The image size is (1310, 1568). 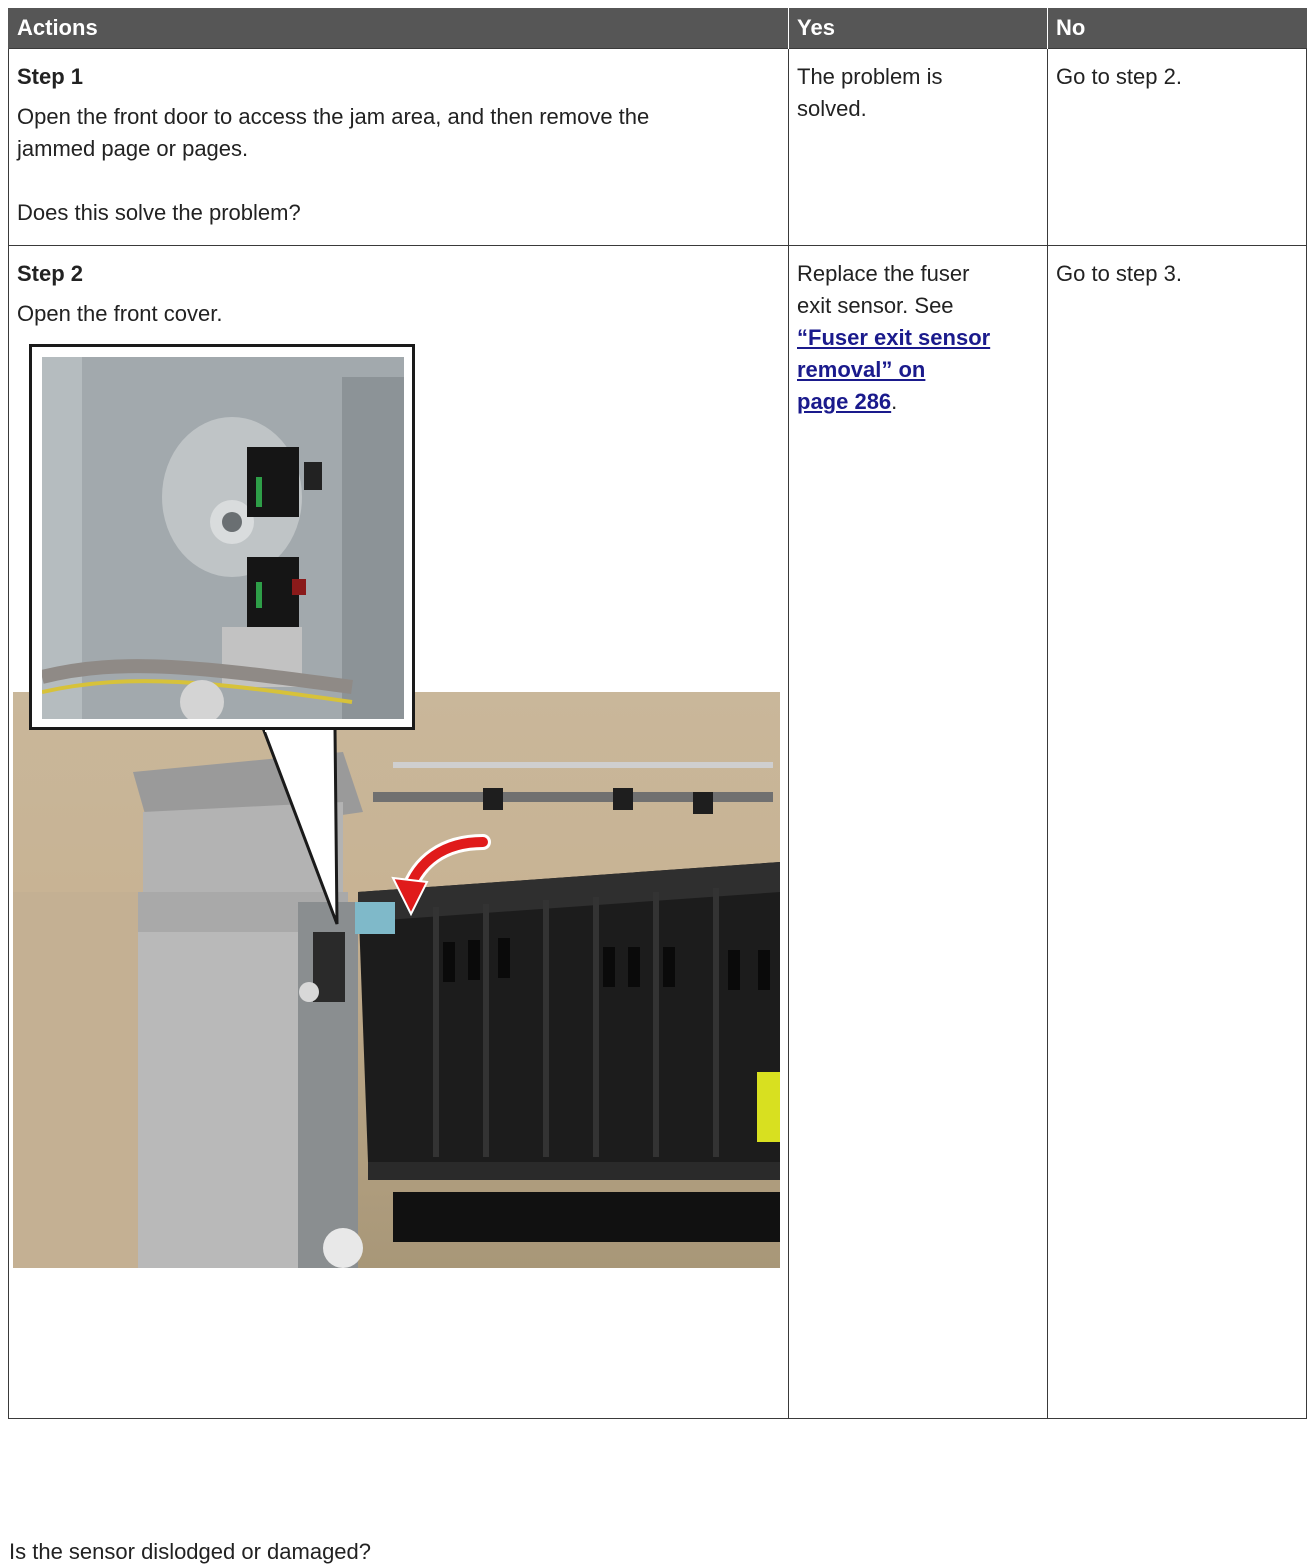 I want to click on header-yes: Yes, so click(x=918, y=28).